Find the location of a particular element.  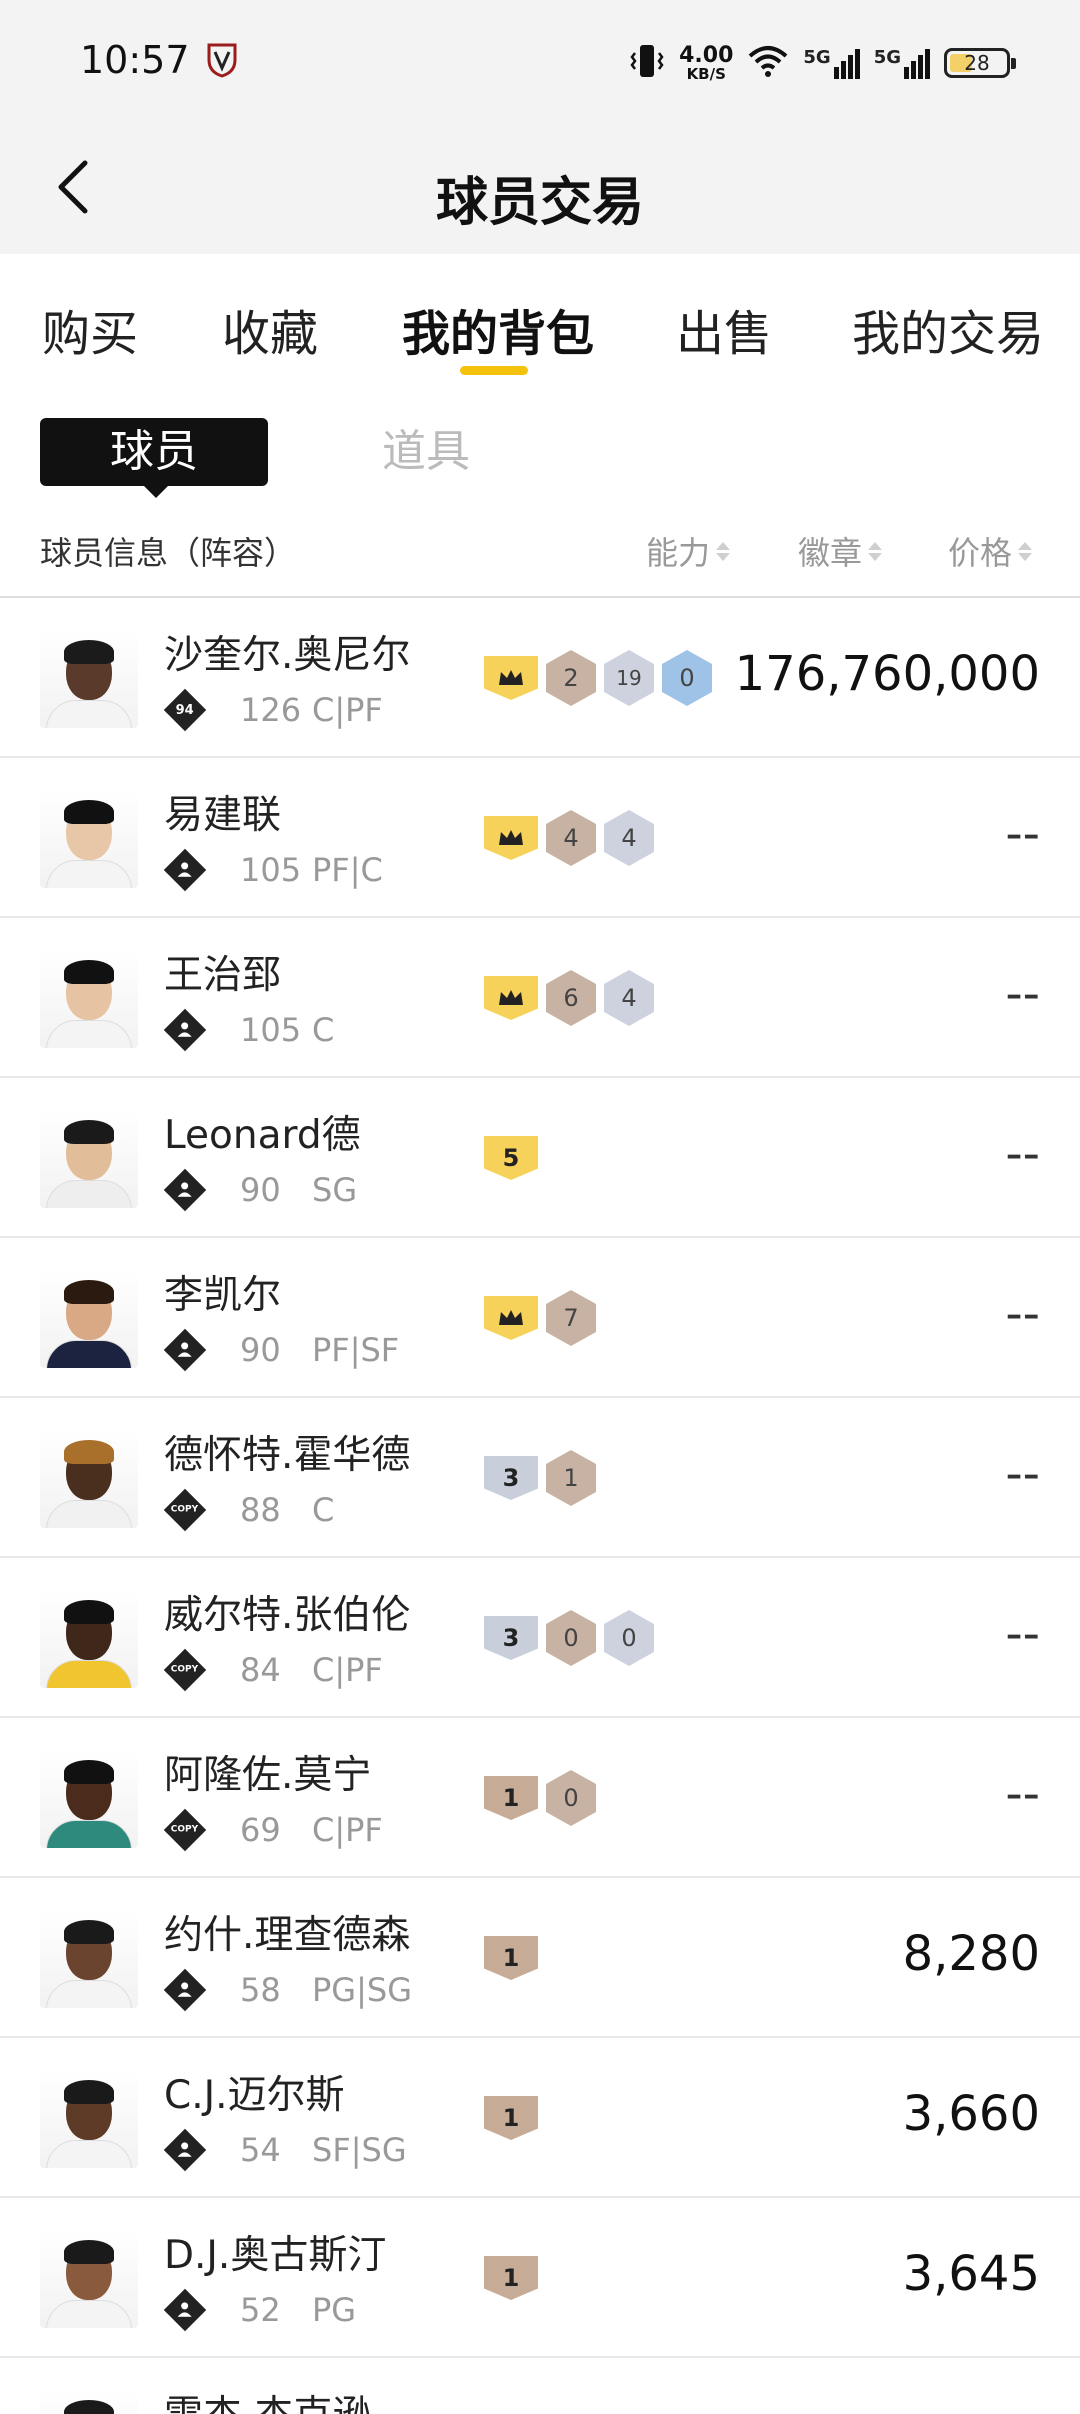

ability-badge: 5 is located at coordinates (511, 1158).